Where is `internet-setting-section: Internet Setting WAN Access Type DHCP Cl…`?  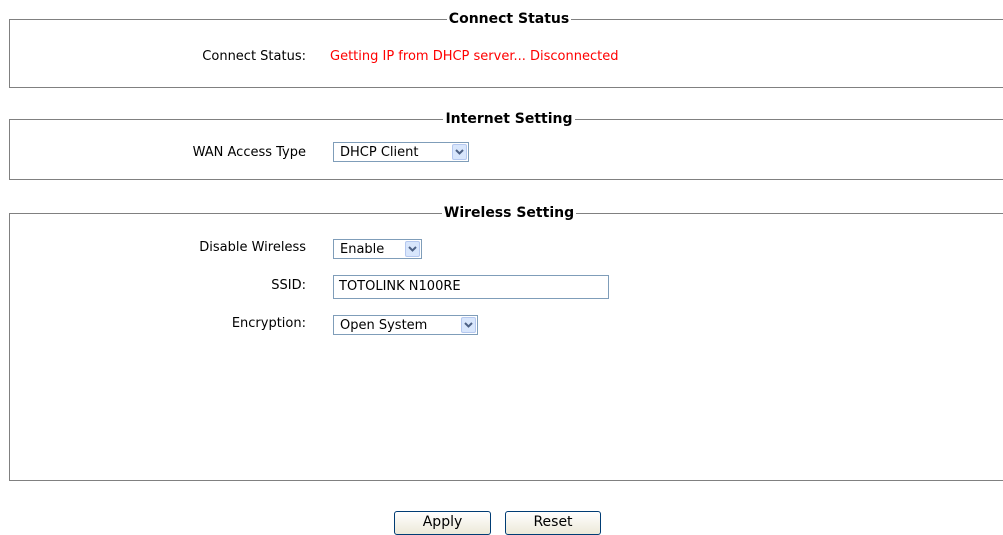 internet-setting-section: Internet Setting WAN Access Type DHCP Cl… is located at coordinates (506, 145).